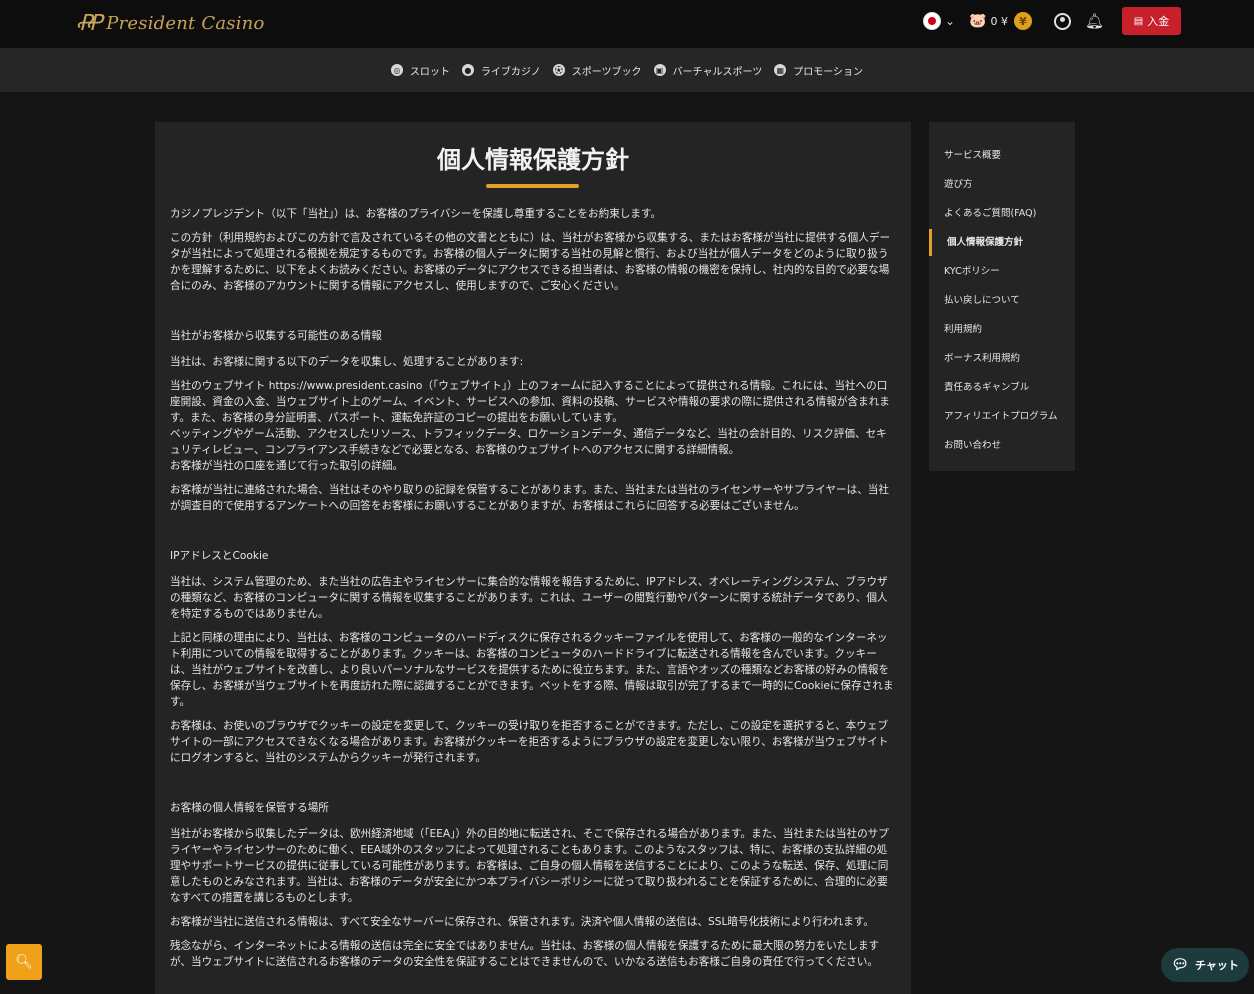 The height and width of the screenshot is (994, 1254). What do you see at coordinates (1138, 21) in the screenshot?
I see `cash-icon: ▤` at bounding box center [1138, 21].